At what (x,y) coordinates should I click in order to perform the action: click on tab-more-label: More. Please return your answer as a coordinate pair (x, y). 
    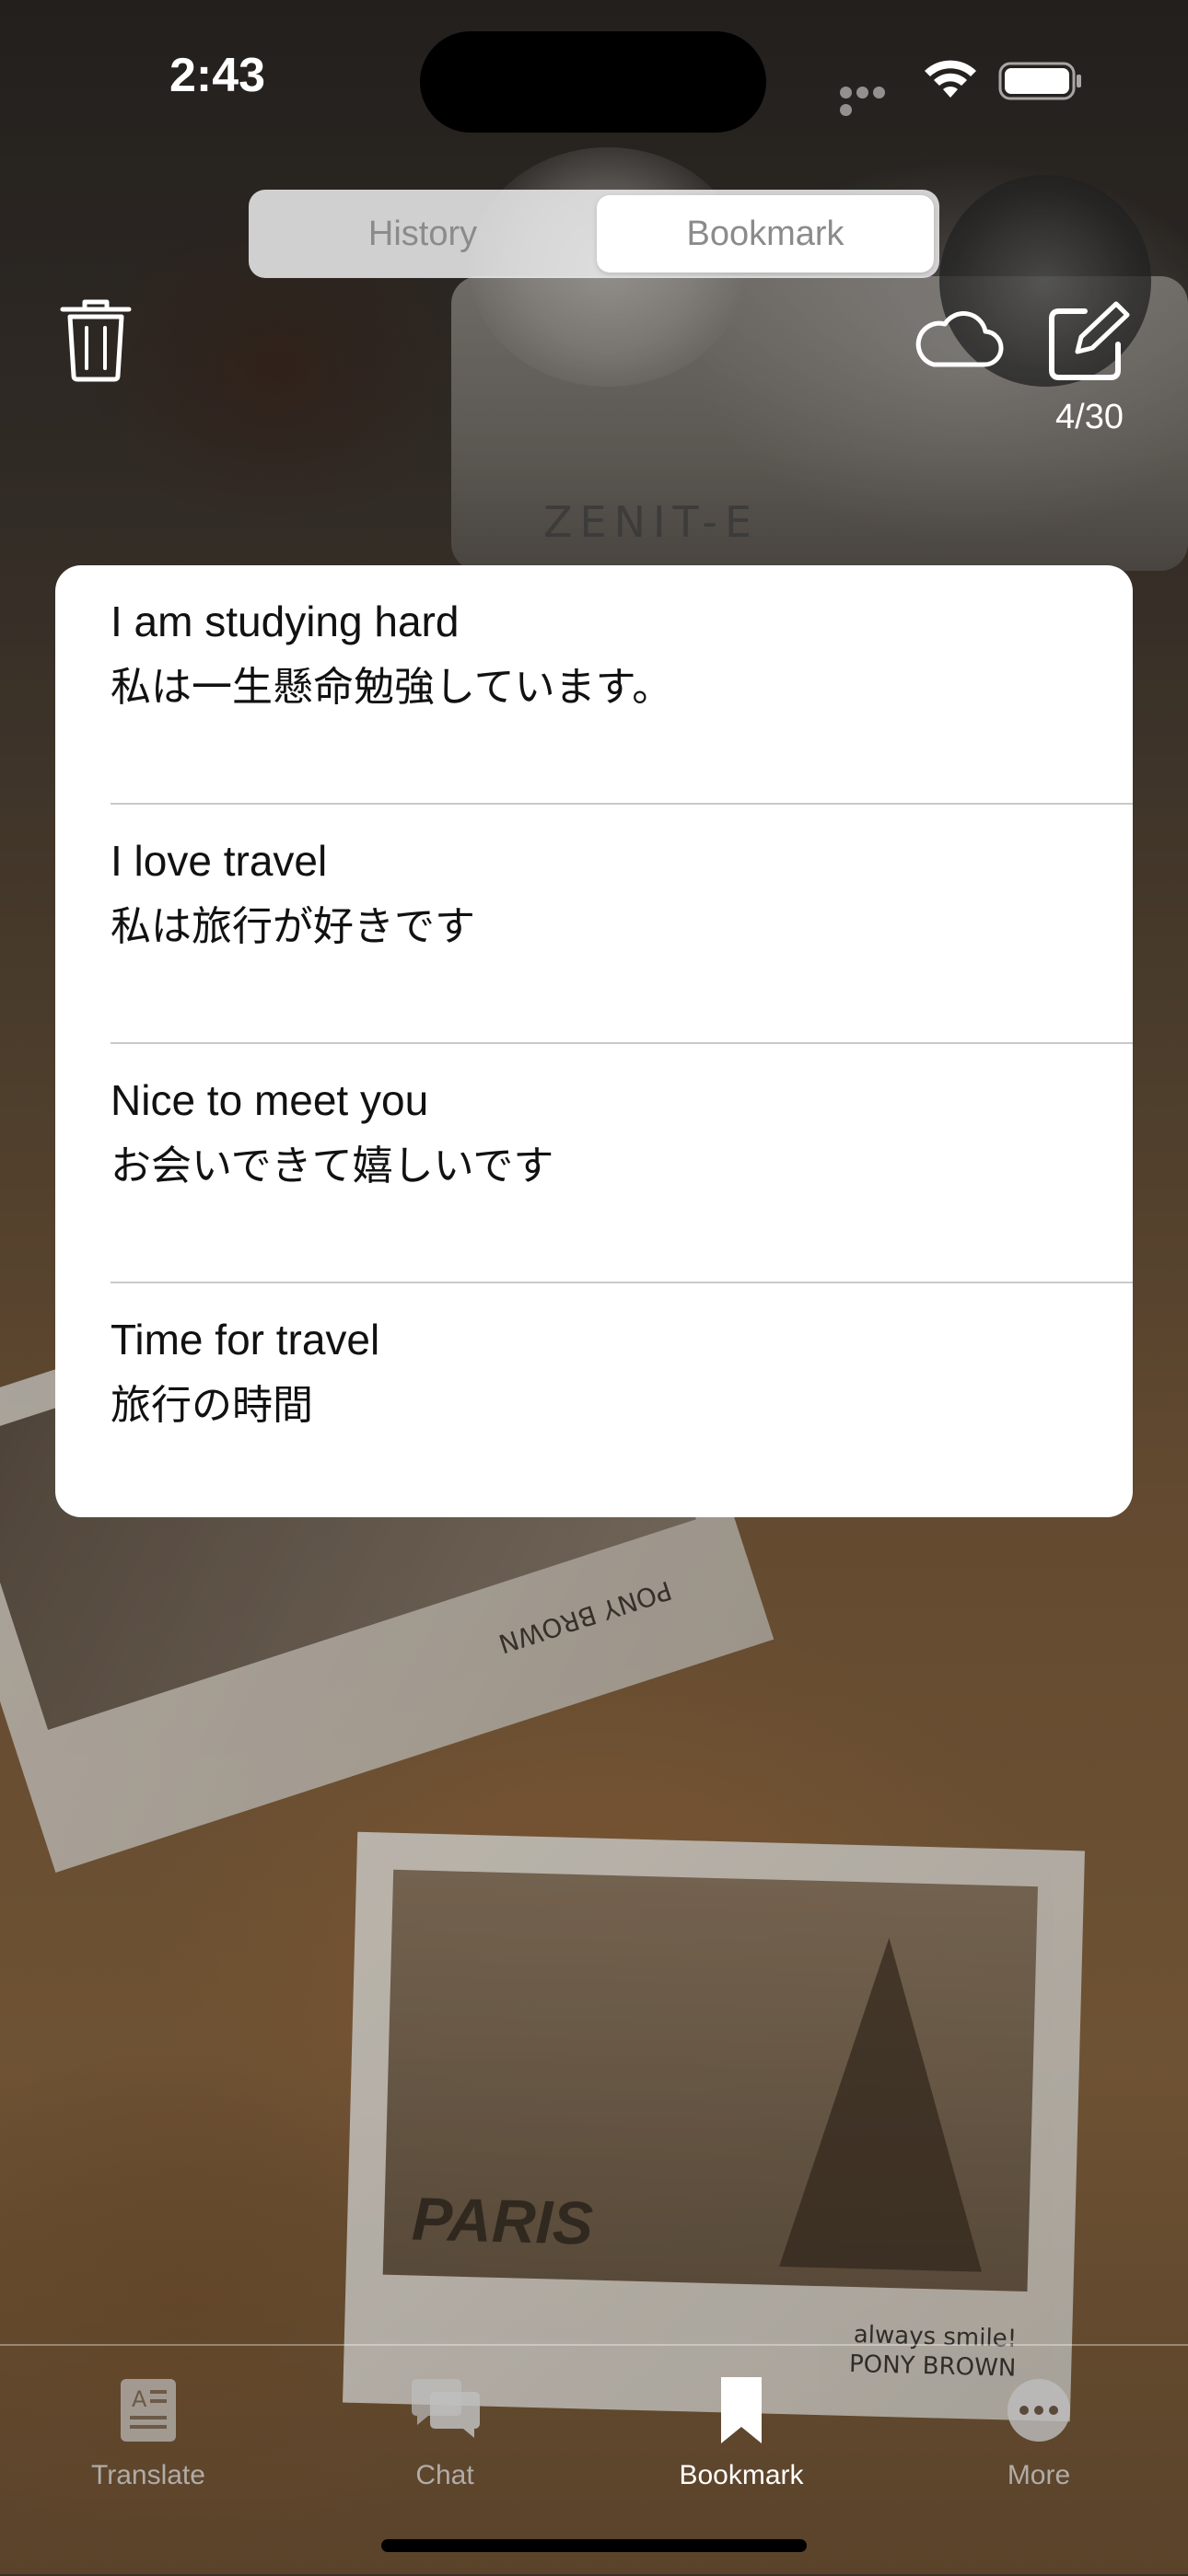
    Looking at the image, I should click on (1039, 2475).